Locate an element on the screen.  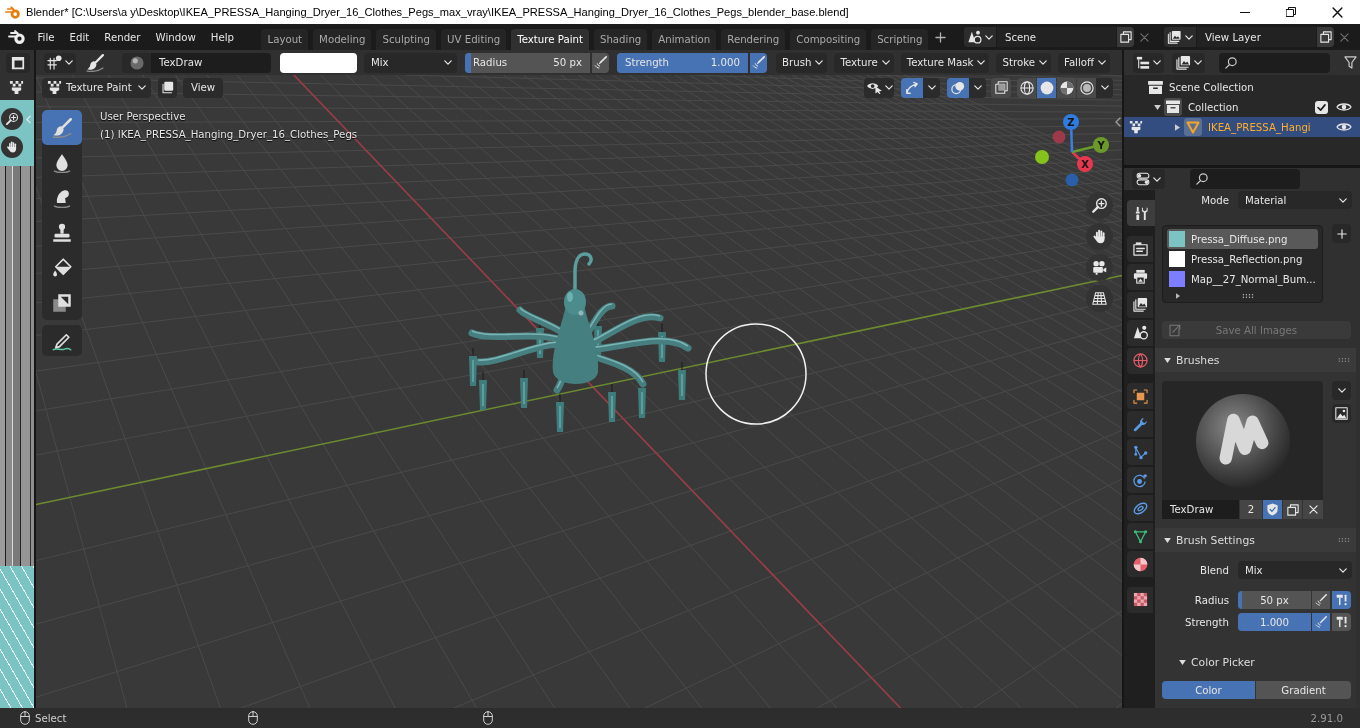
new-scene-button is located at coordinates (1125, 37).